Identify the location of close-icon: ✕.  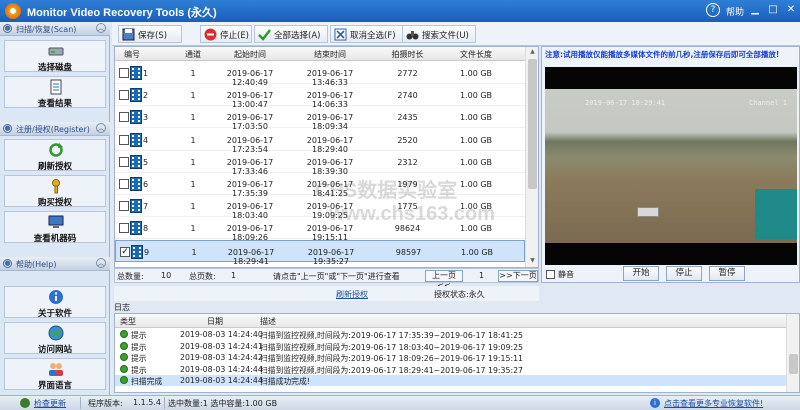
(791, 10).